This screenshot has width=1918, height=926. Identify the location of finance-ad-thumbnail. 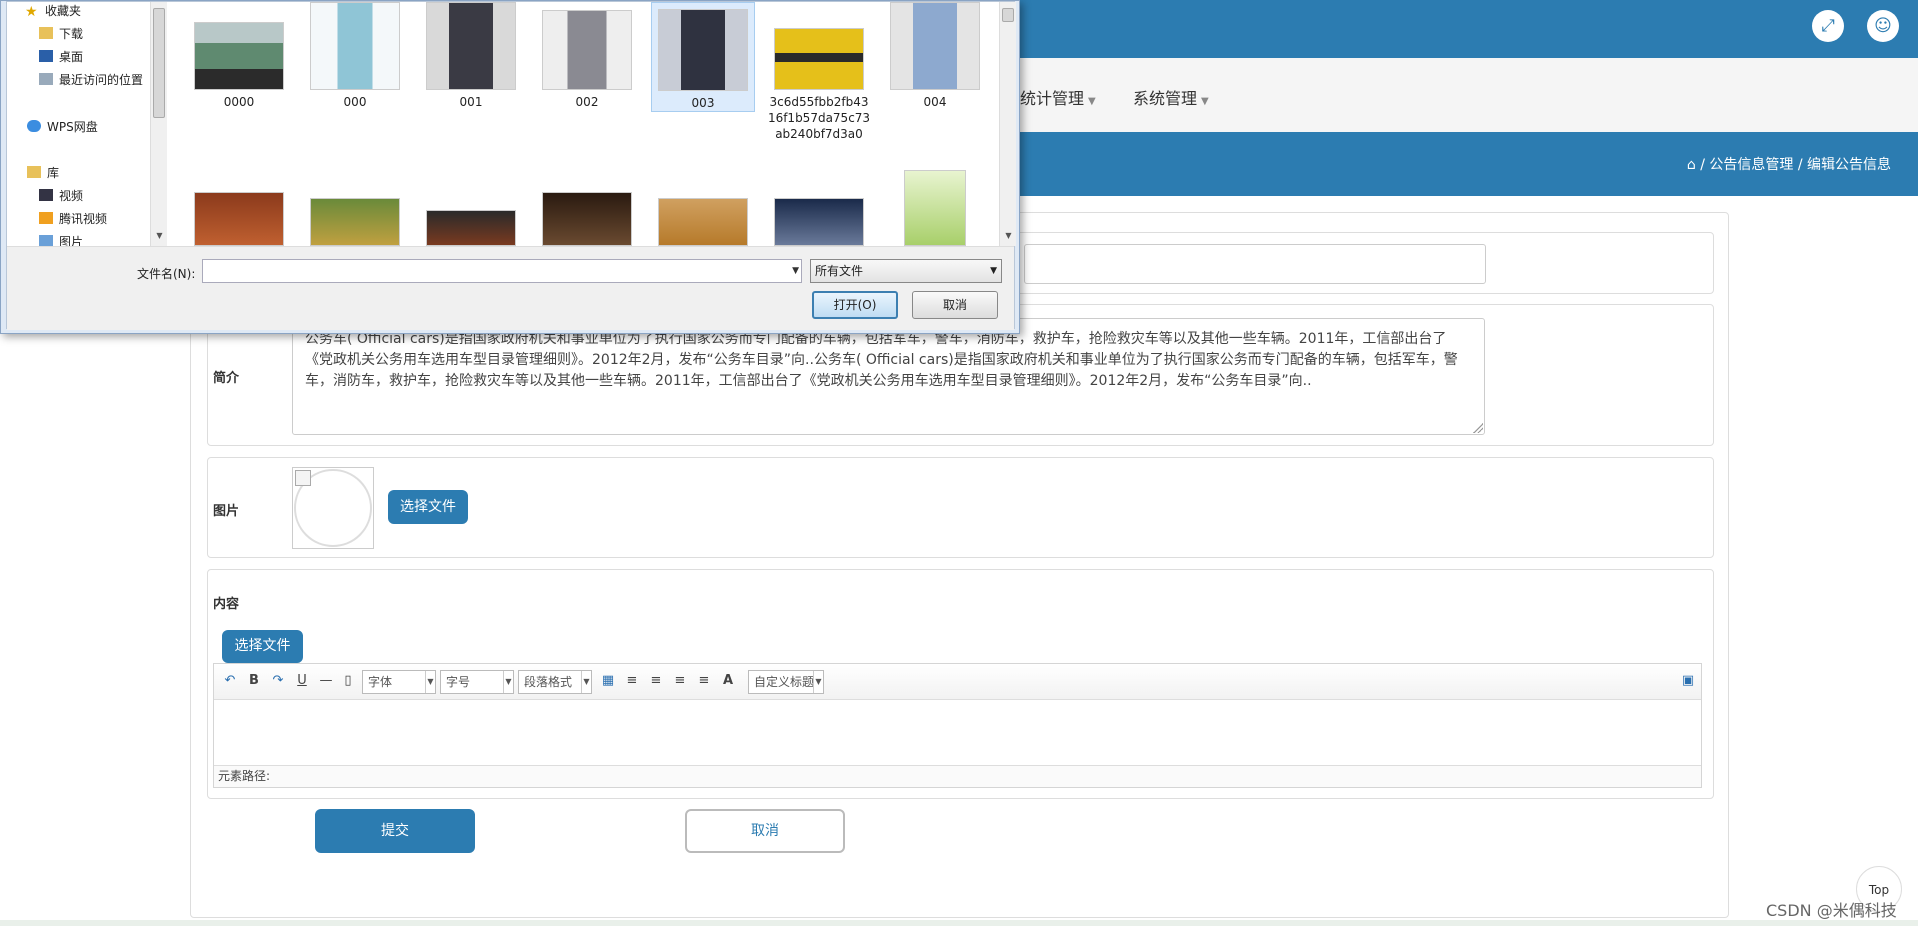
(819, 59).